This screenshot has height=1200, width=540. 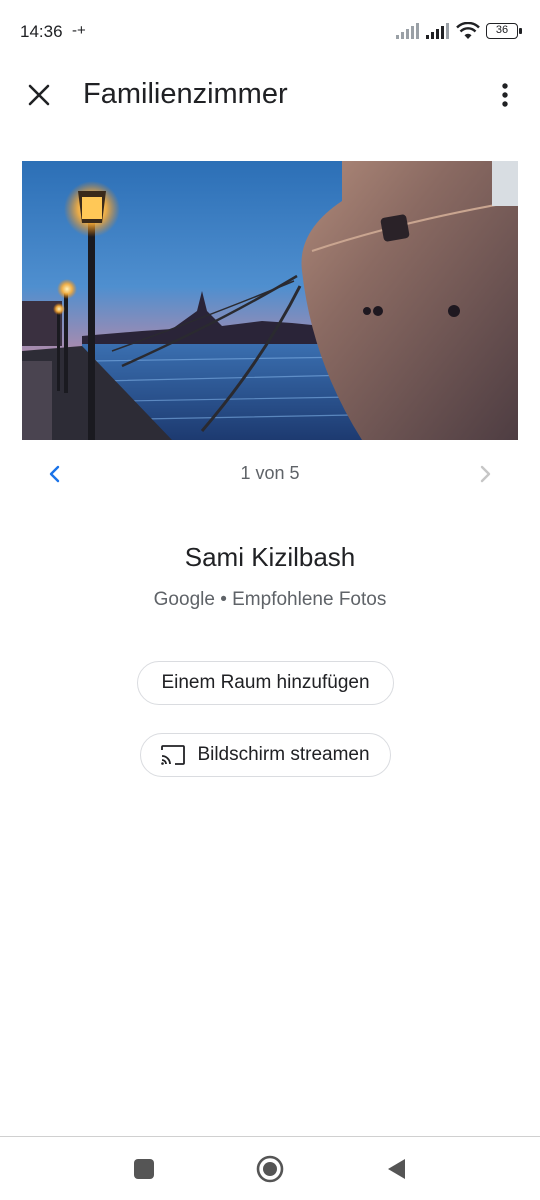 I want to click on data-indicator: -+, so click(x=79, y=30).